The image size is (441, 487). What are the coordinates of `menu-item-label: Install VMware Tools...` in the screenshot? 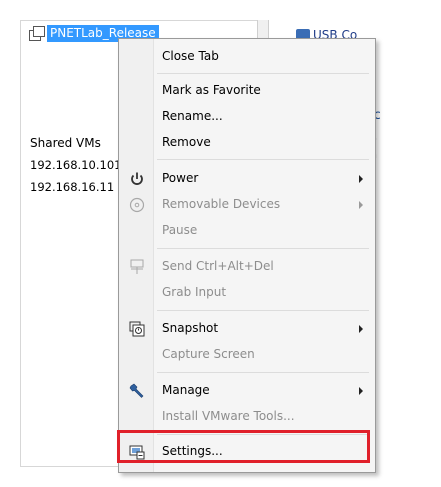 It's located at (228, 416).